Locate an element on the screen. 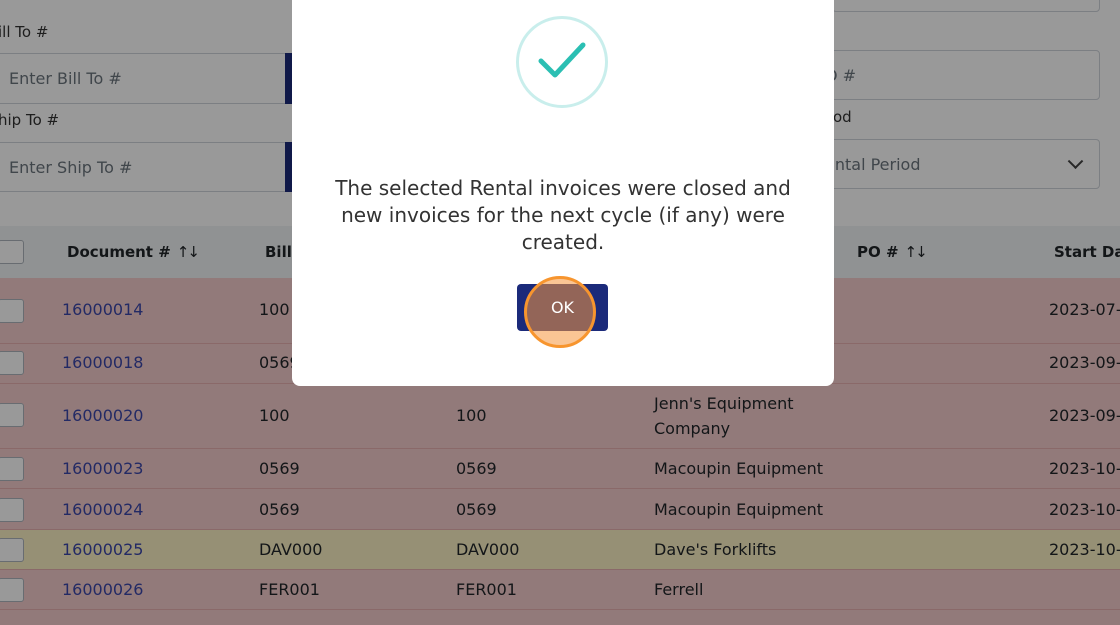  check-icon is located at coordinates (562, 60).